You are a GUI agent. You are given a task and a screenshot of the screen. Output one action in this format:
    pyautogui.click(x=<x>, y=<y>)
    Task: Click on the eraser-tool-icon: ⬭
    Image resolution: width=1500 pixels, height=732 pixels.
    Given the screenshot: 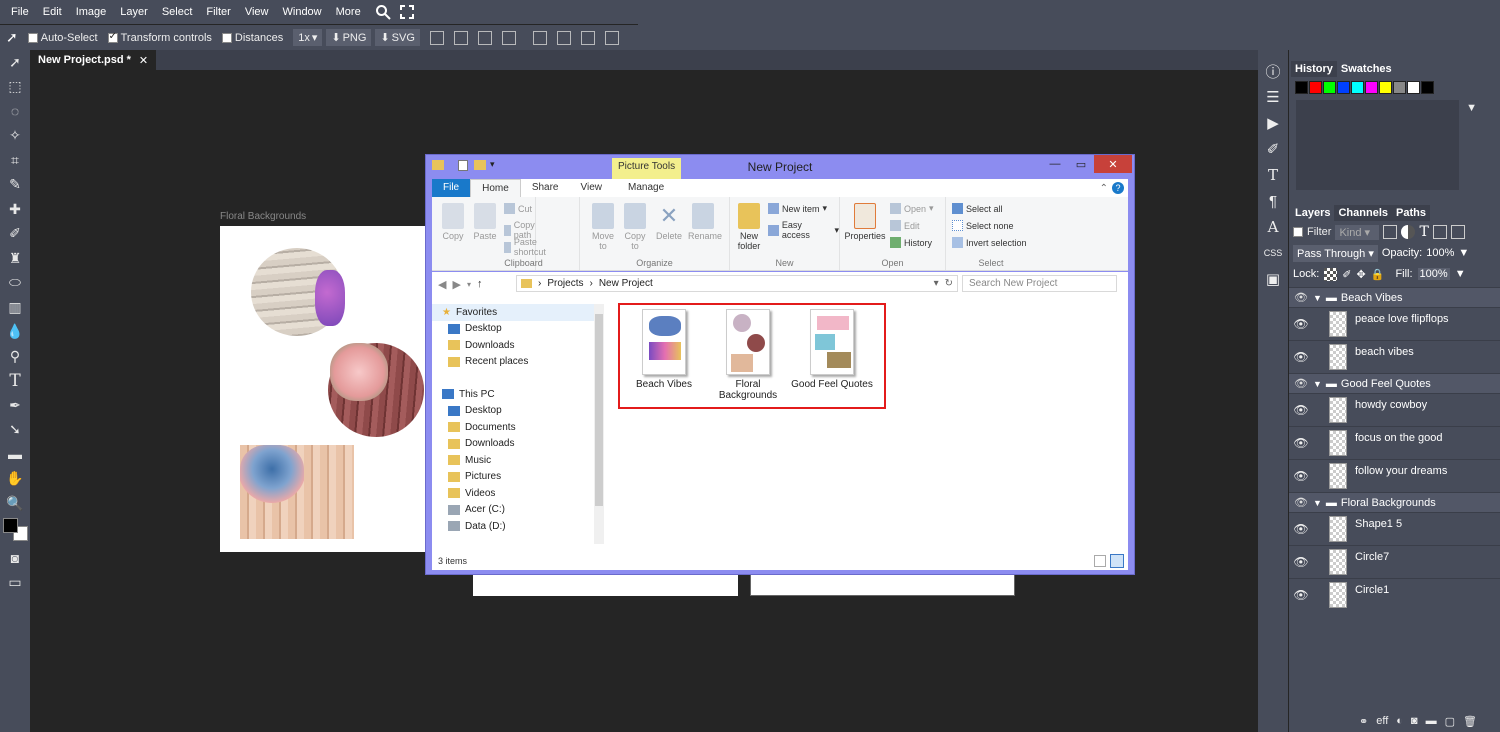 What is the action you would take?
    pyautogui.click(x=15, y=283)
    